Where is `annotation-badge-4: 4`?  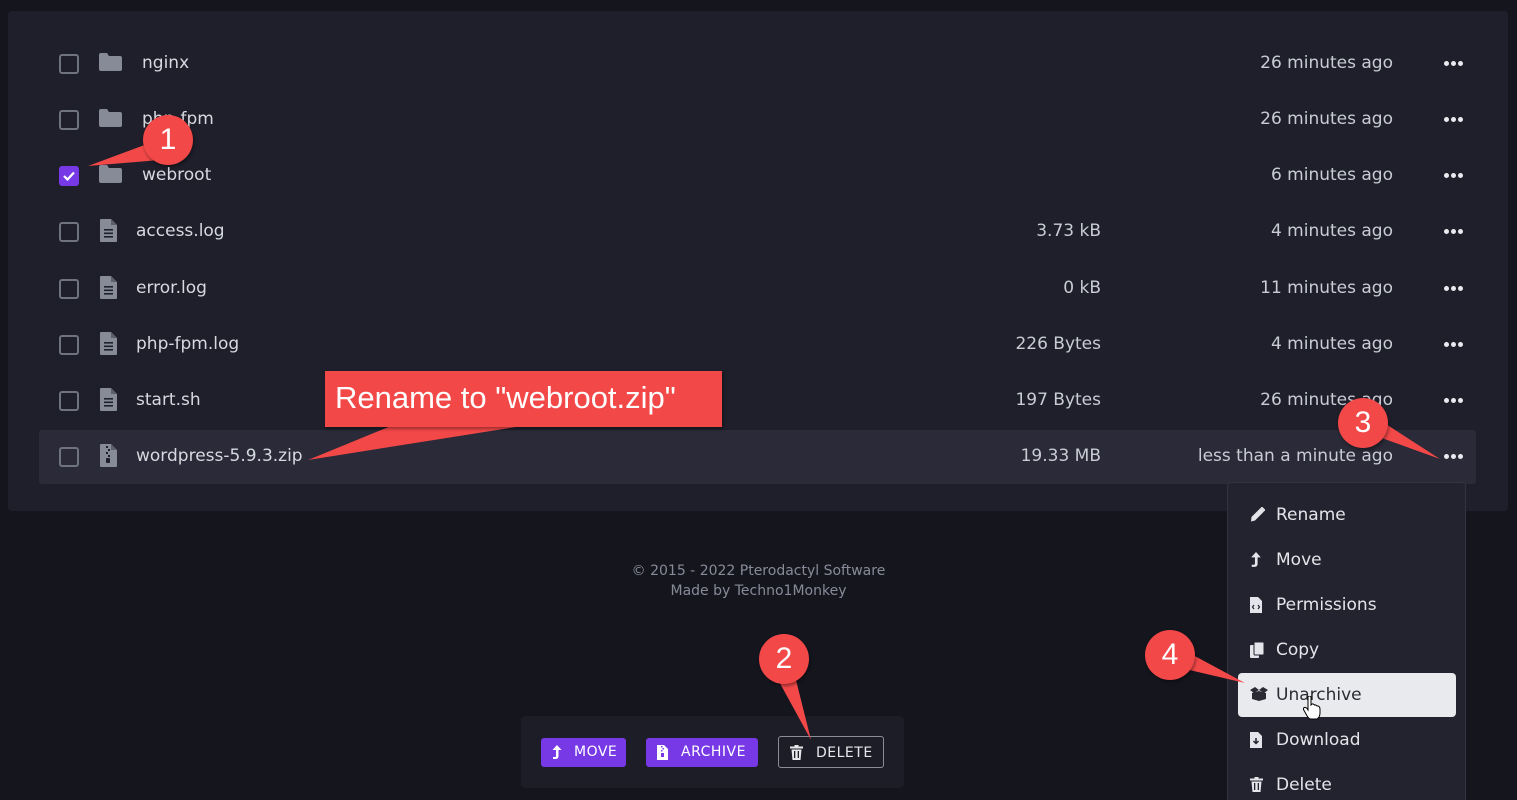
annotation-badge-4: 4 is located at coordinates (1170, 655).